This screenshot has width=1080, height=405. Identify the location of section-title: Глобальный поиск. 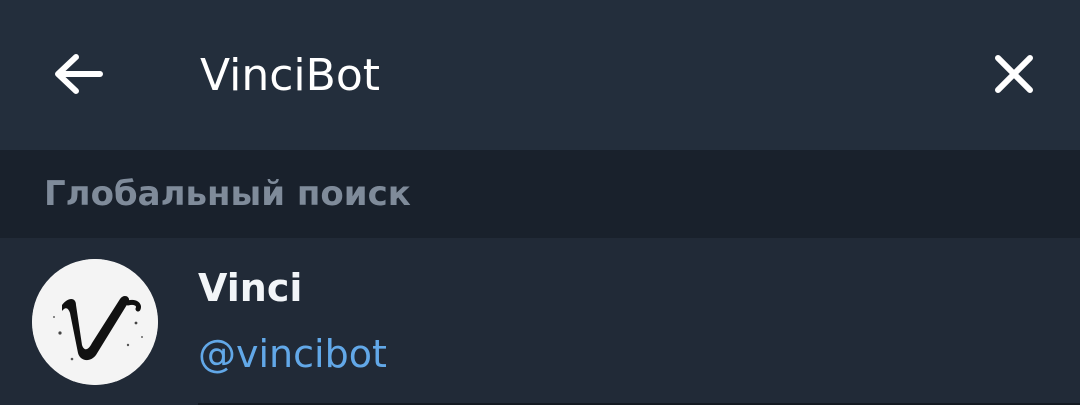
(227, 194).